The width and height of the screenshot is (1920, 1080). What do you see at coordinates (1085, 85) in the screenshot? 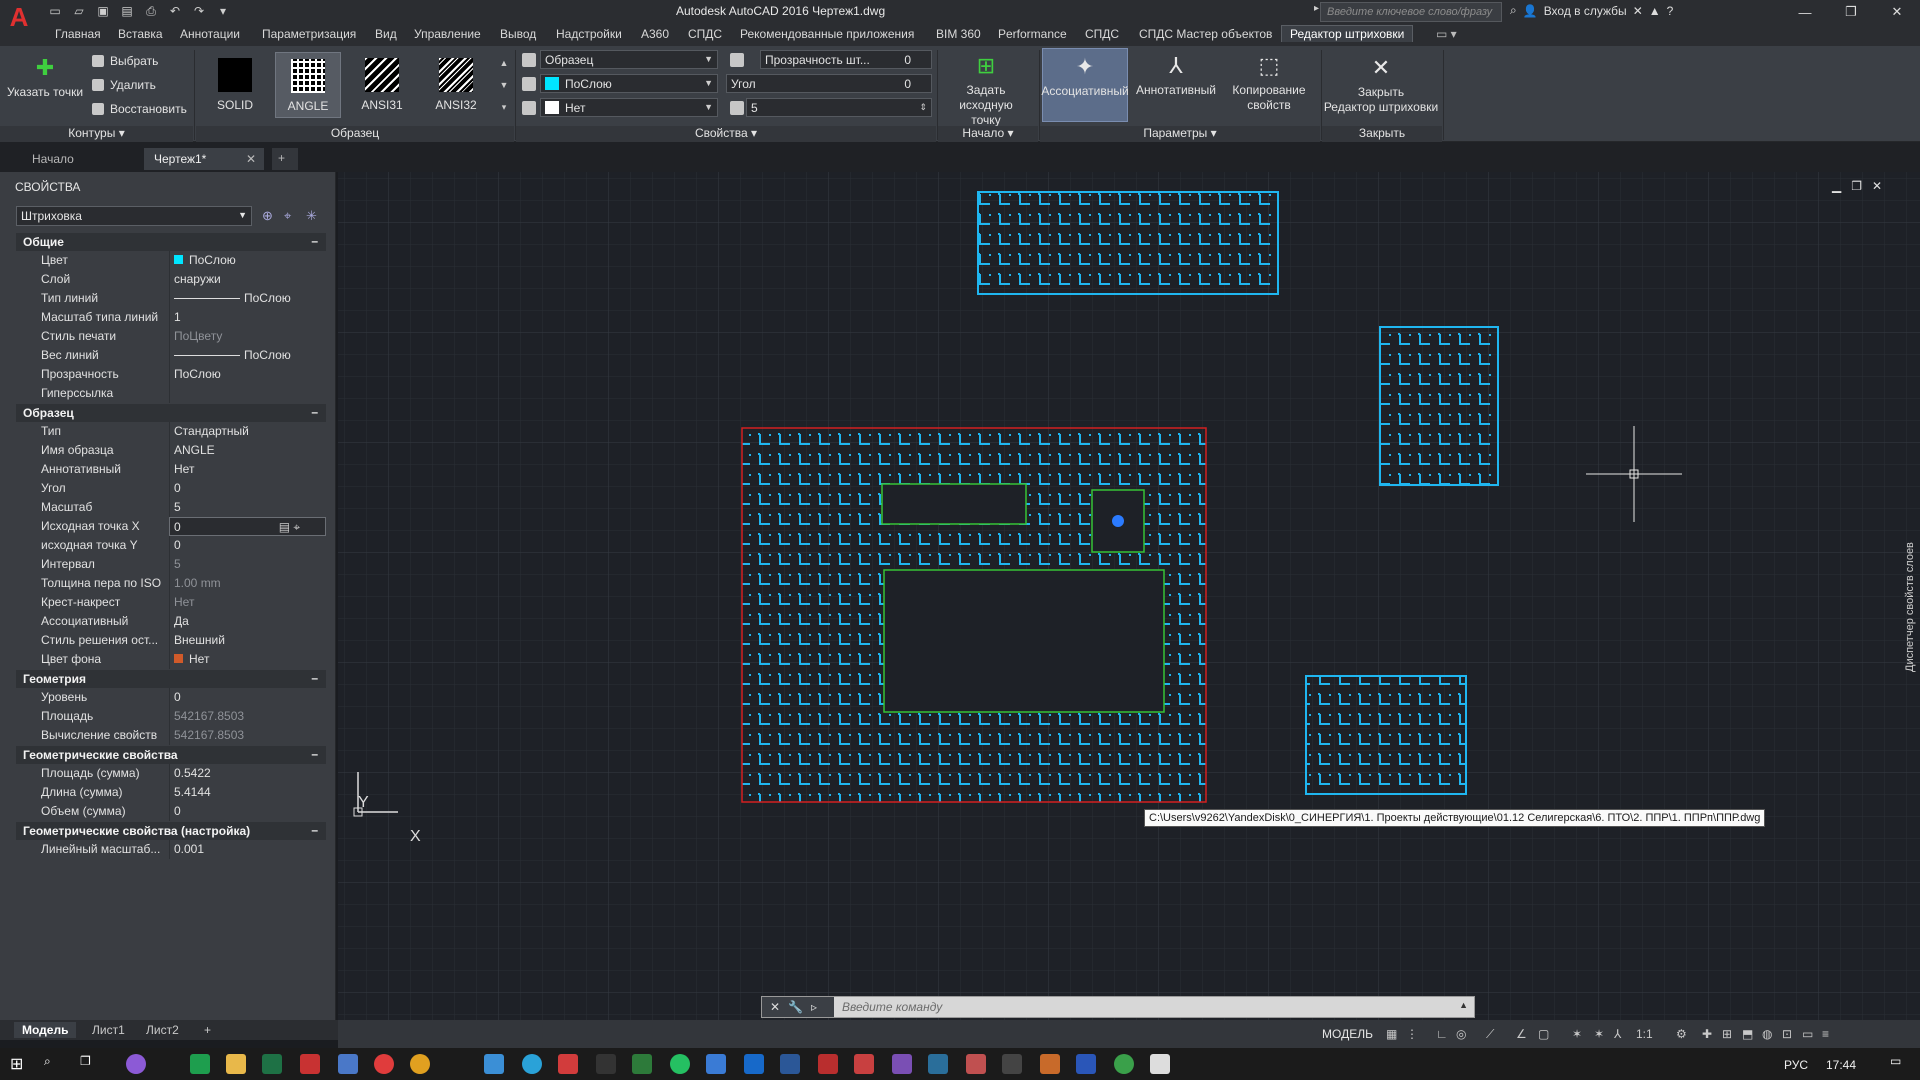
I see `associative-toggle: ✦ Ассоциативный` at bounding box center [1085, 85].